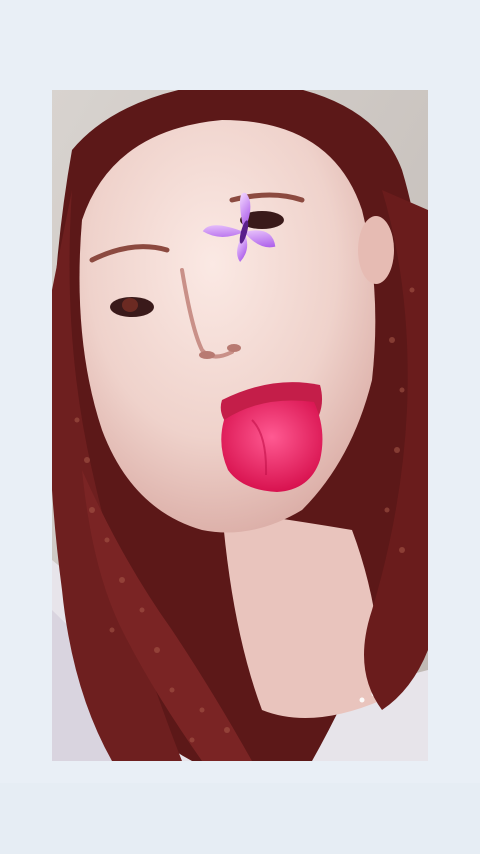  What do you see at coordinates (240, 818) in the screenshot?
I see `bottom-margin` at bounding box center [240, 818].